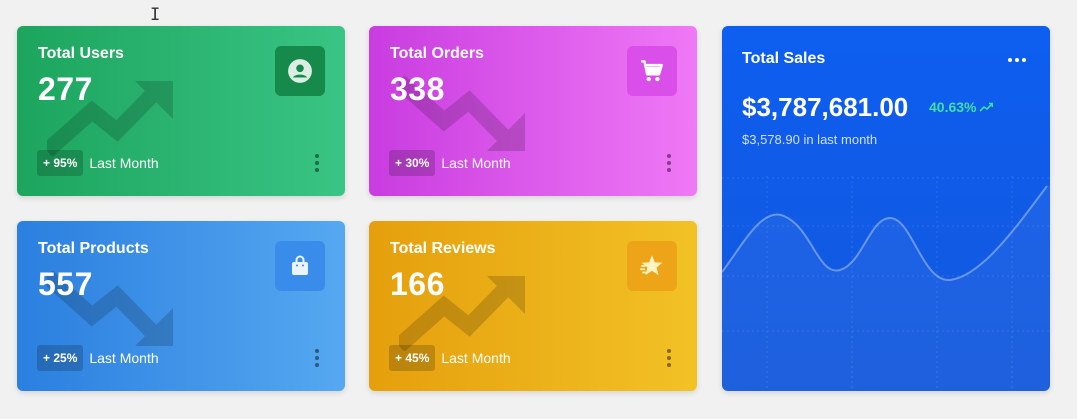 This screenshot has height=419, width=1077. Describe the element at coordinates (60, 358) in the screenshot. I see `growth-badge: + 25%` at that location.